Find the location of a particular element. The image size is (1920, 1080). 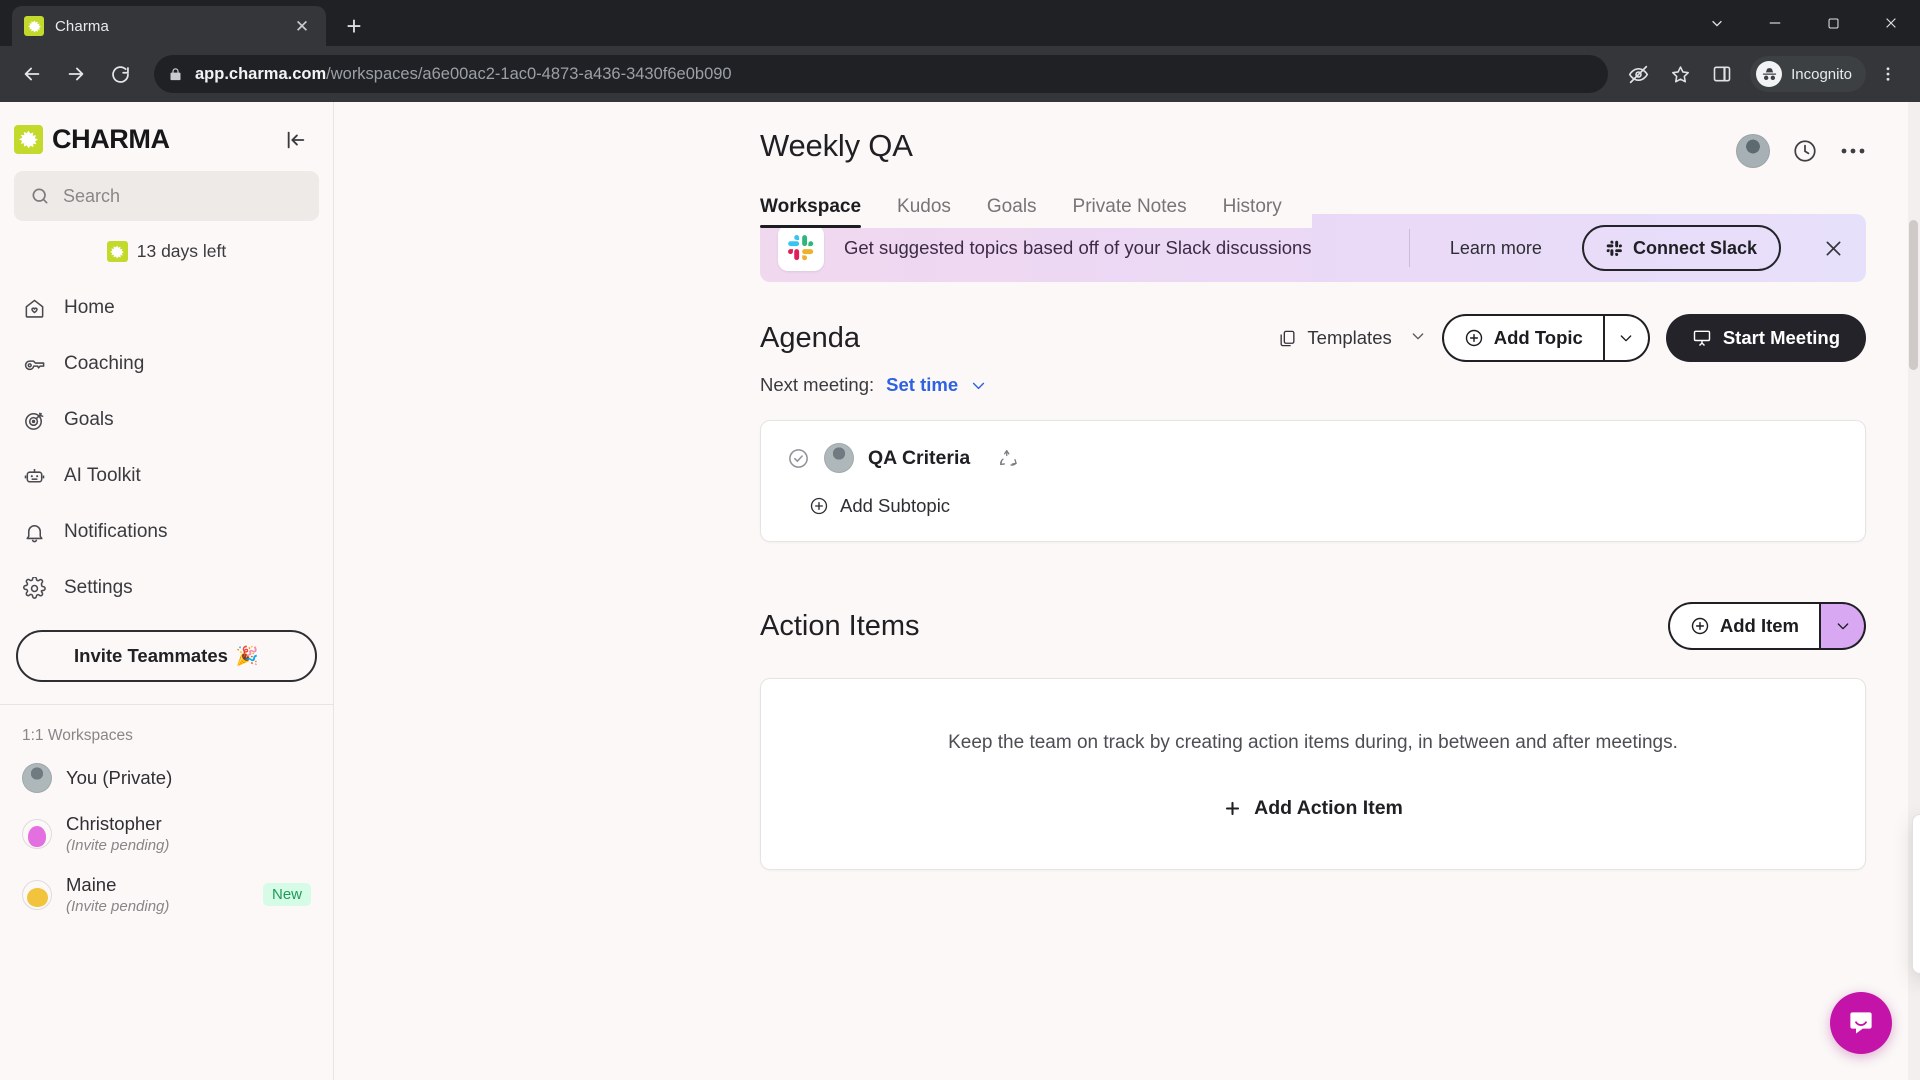

sidebar-item-notifications: Notifications is located at coordinates (166, 532).